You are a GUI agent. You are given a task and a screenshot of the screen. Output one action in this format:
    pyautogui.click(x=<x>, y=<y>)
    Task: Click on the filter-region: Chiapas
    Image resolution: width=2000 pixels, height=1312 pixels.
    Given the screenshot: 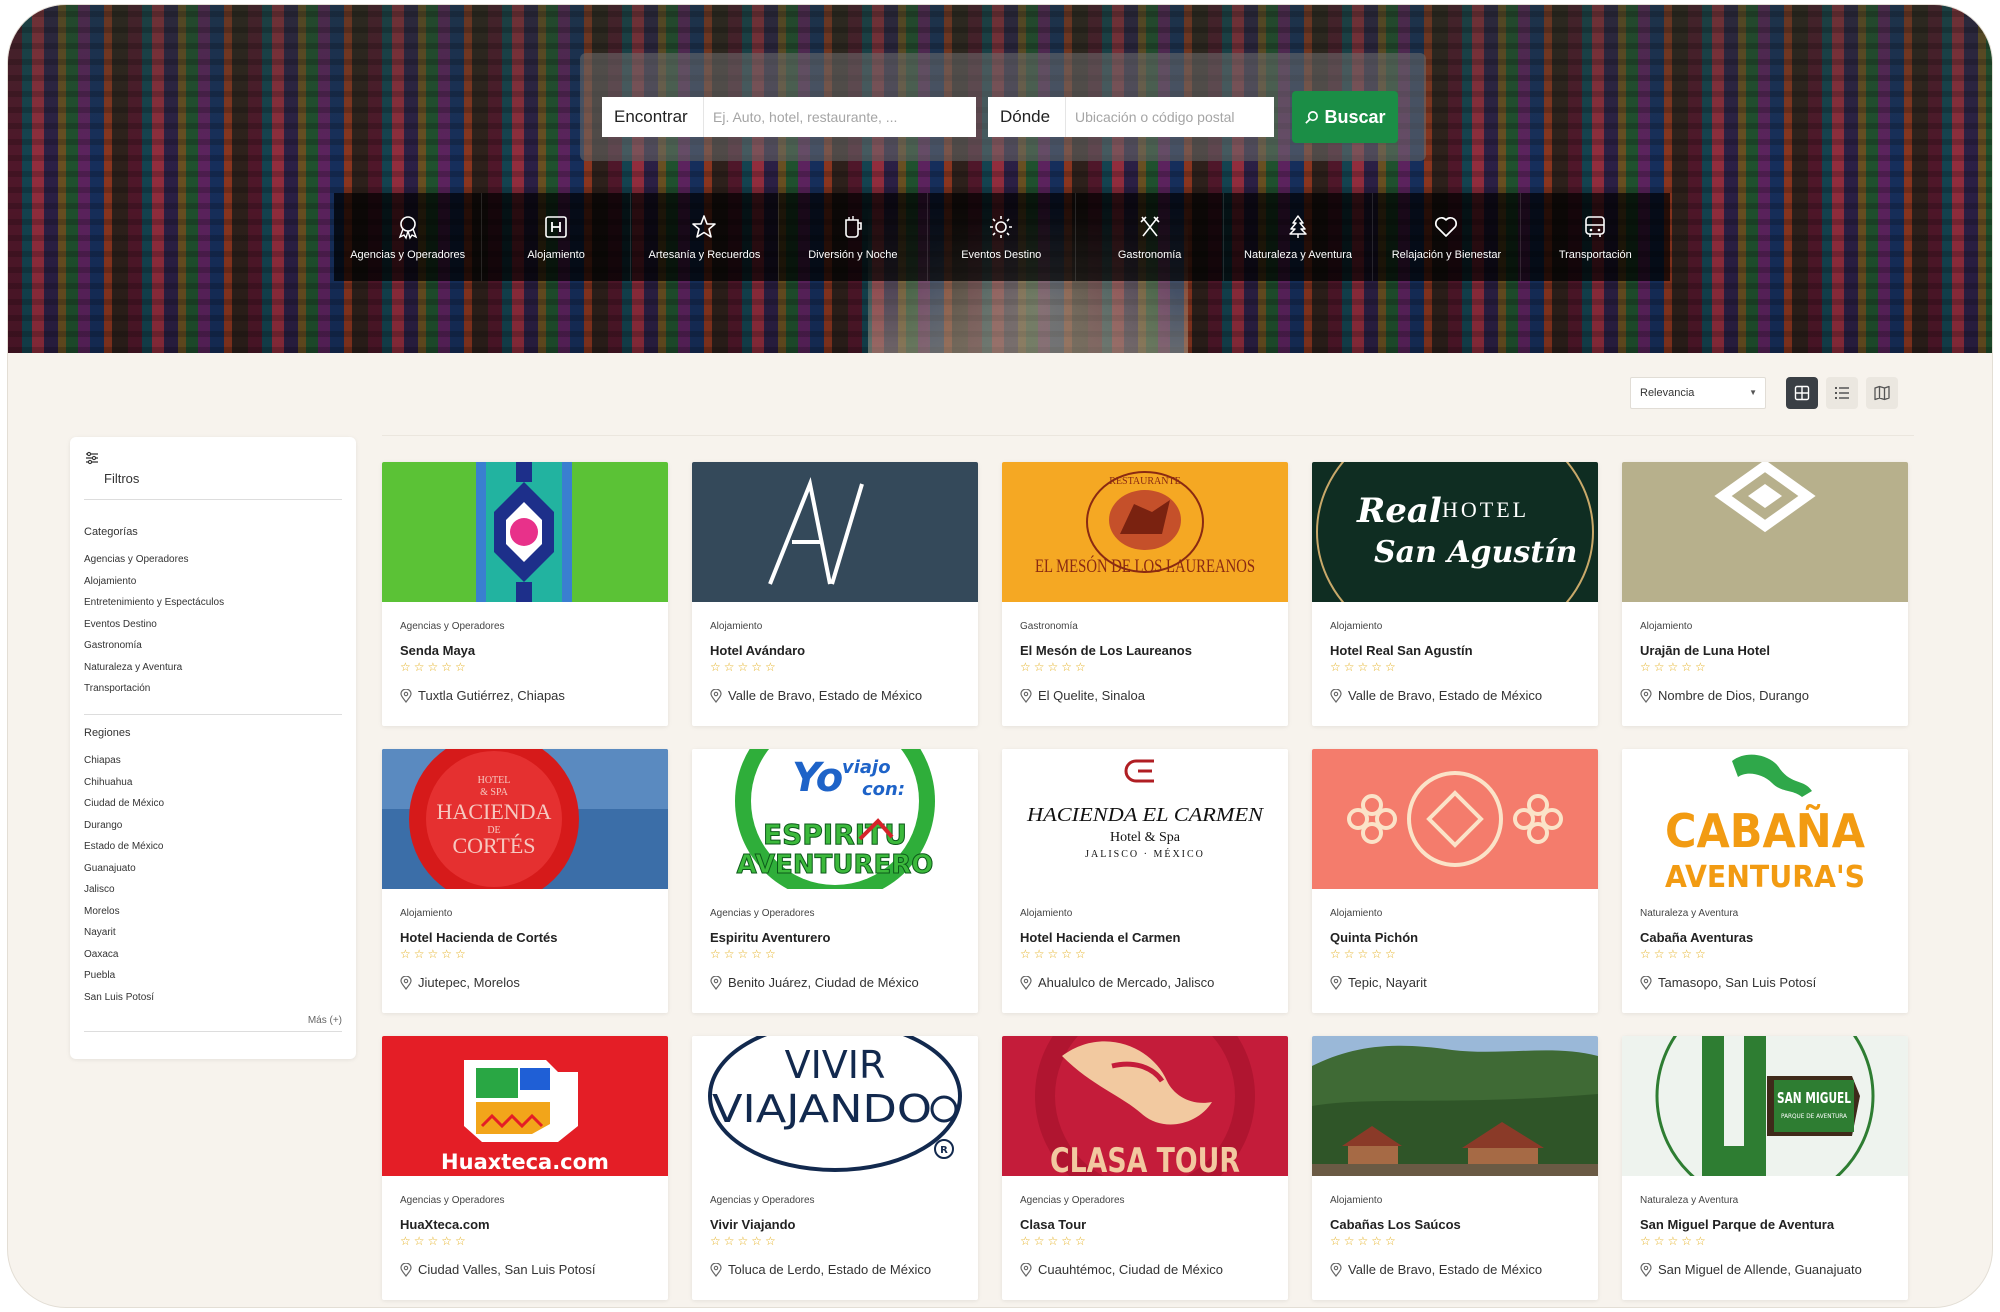 What is the action you would take?
    pyautogui.click(x=124, y=761)
    